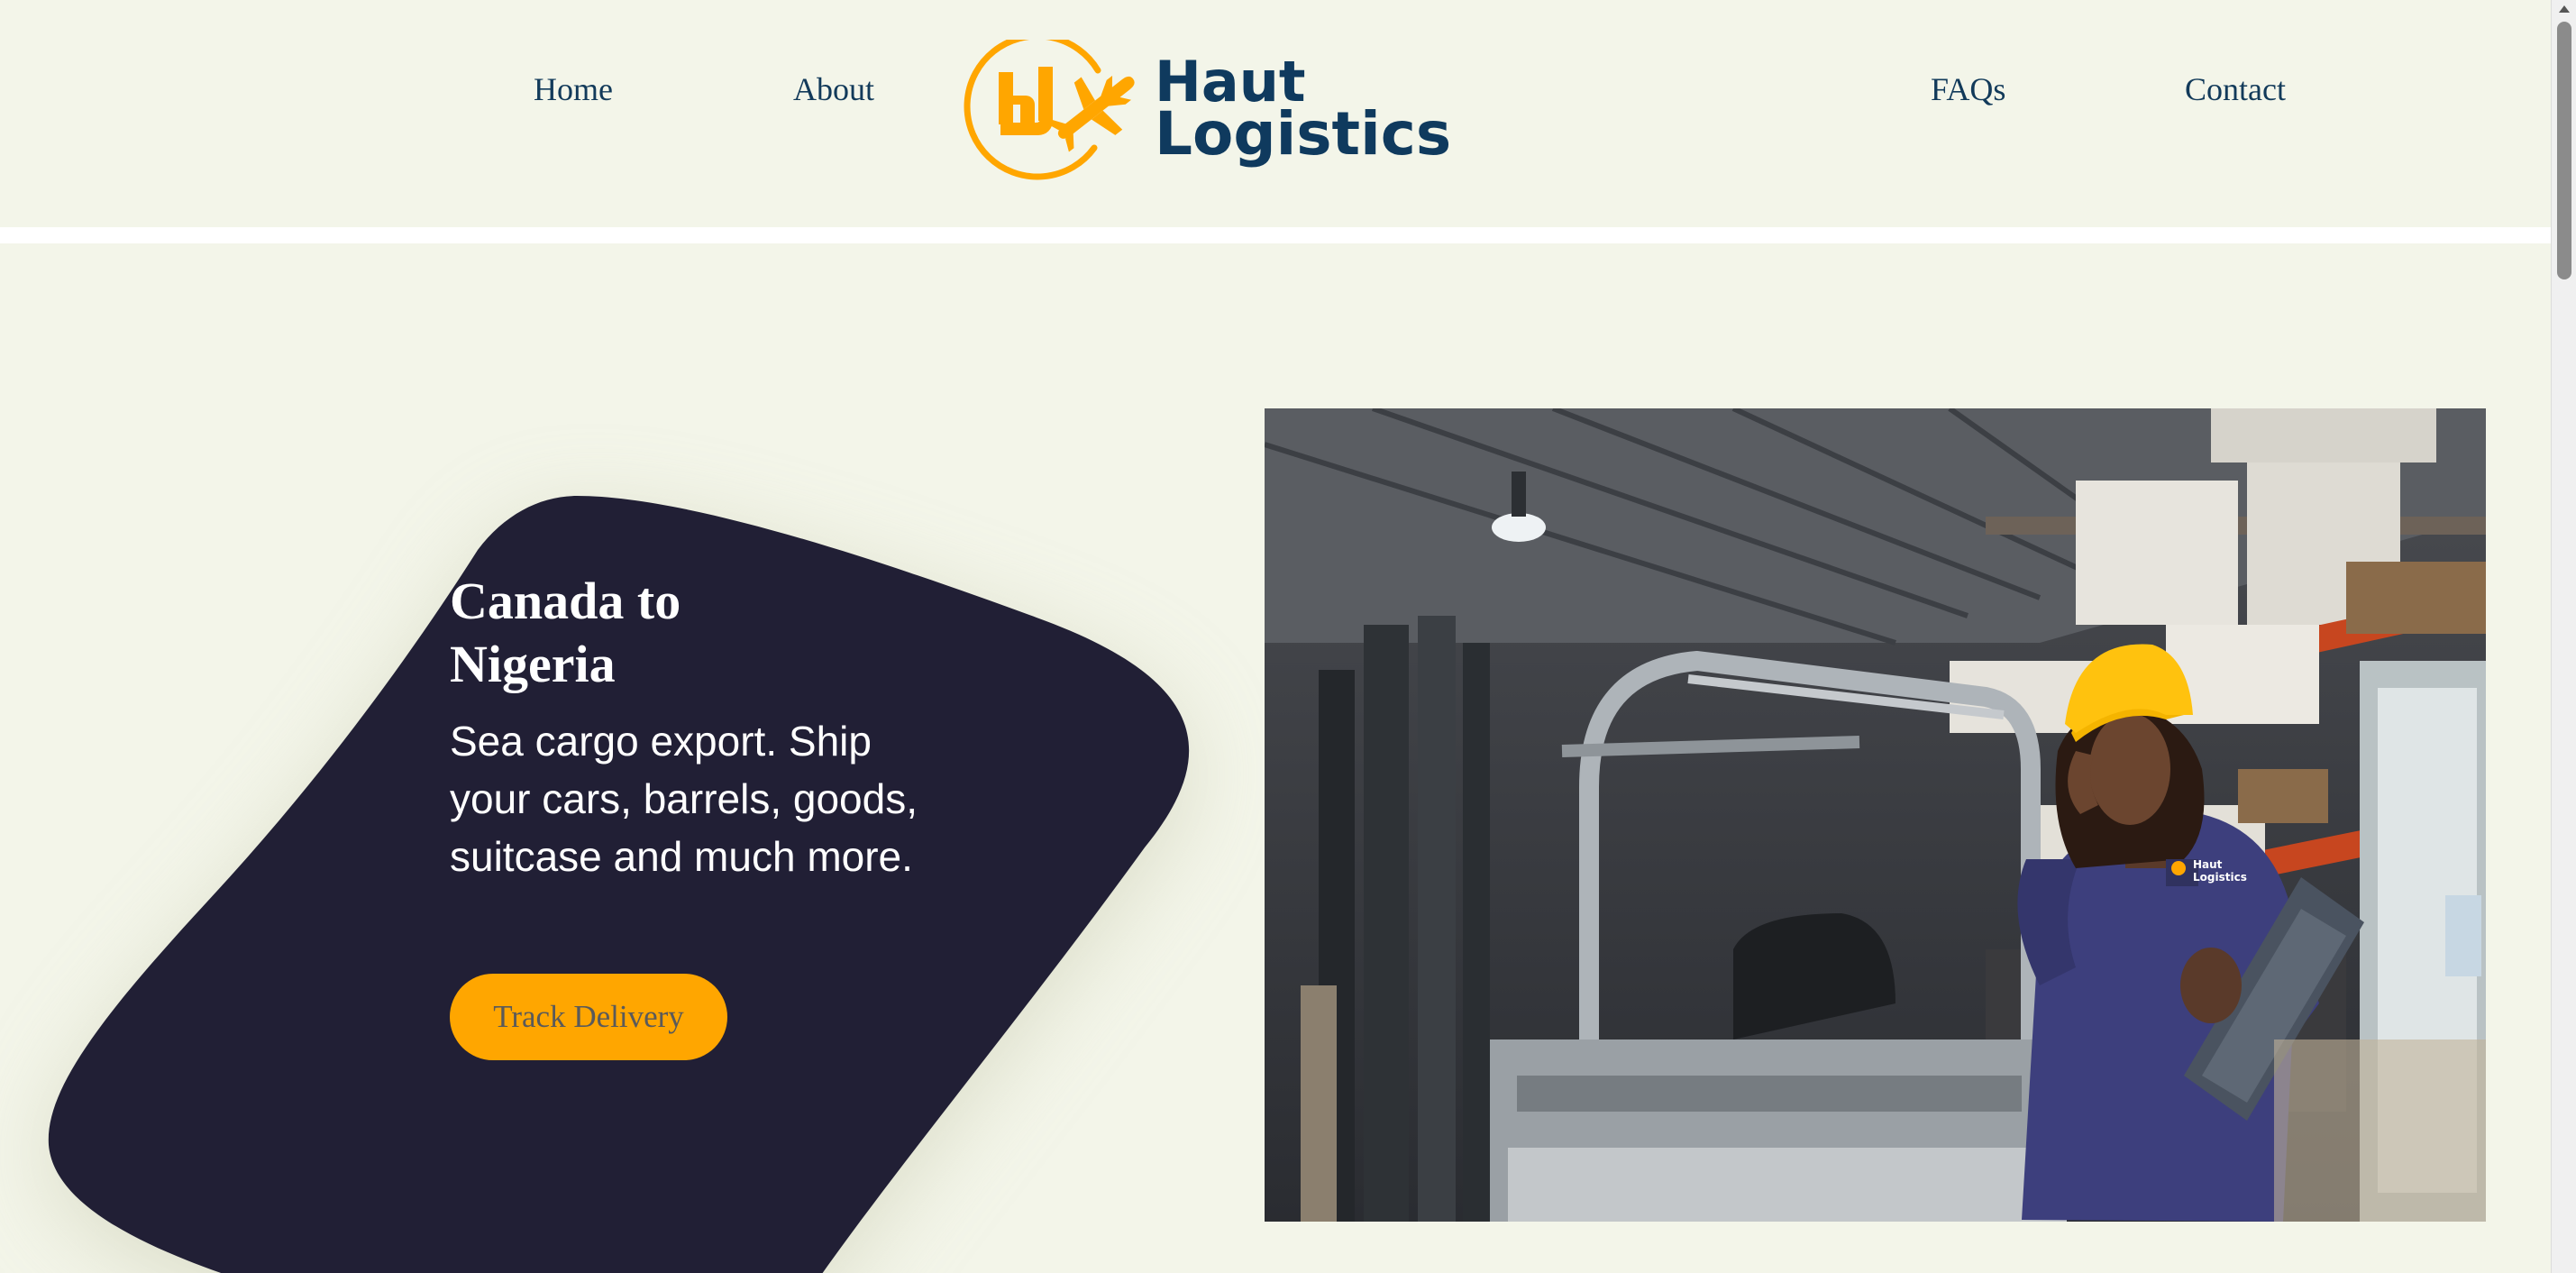 The height and width of the screenshot is (1273, 2576). What do you see at coordinates (2235, 89) in the screenshot?
I see `nav-contact-link: Contact` at bounding box center [2235, 89].